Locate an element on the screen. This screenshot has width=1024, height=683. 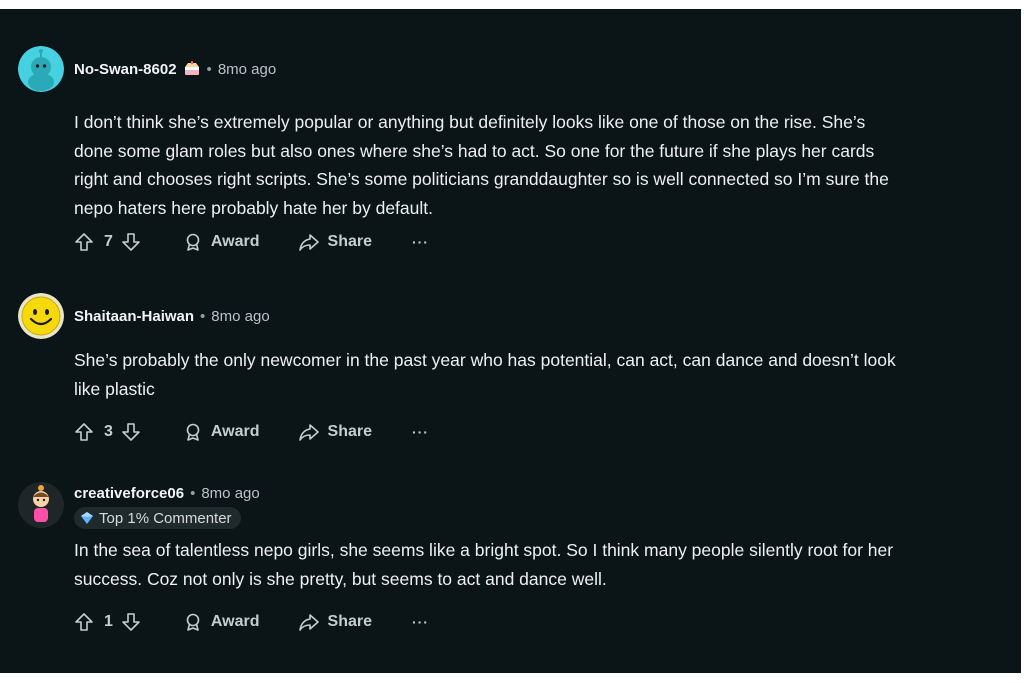
comment-meta: creativeforce06 • 8mo ago is located at coordinates (167, 493).